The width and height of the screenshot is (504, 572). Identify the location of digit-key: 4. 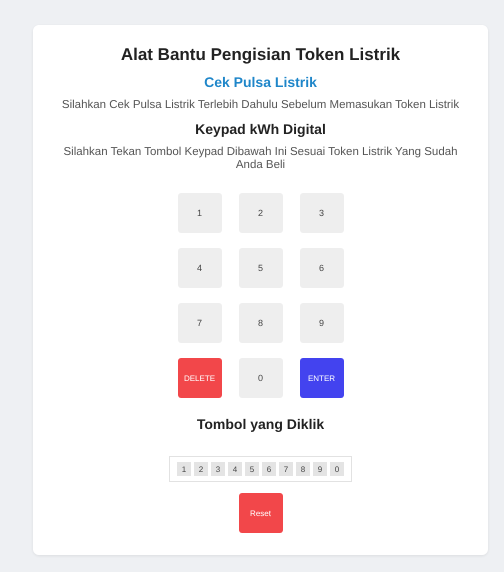
(200, 268).